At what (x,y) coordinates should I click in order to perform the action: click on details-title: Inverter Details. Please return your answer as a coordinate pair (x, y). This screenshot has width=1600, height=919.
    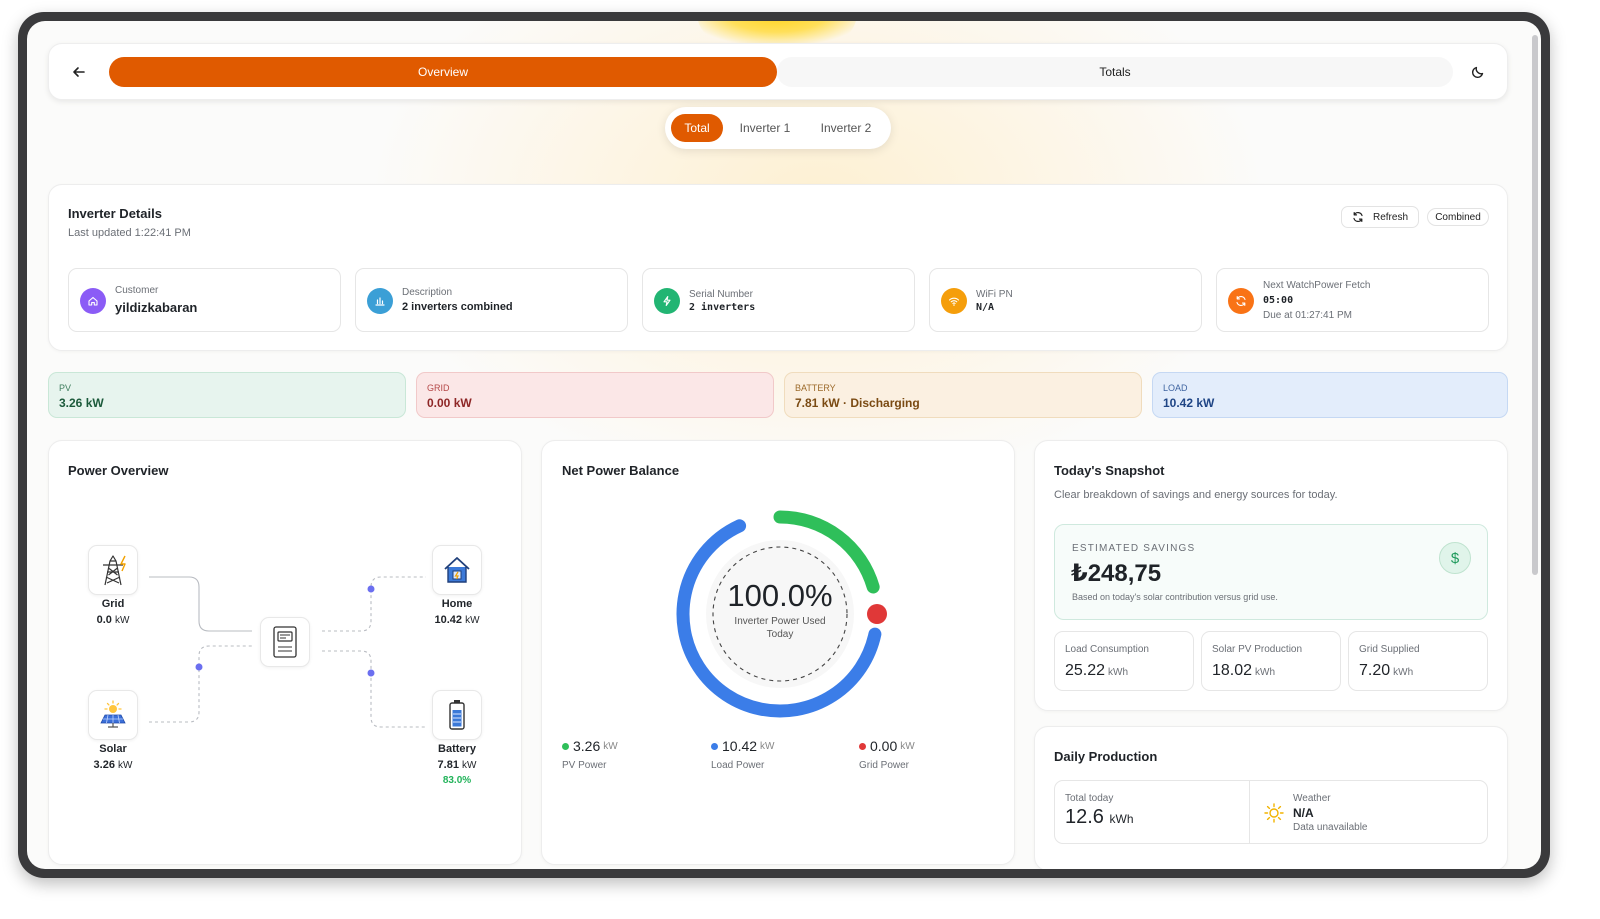
    Looking at the image, I should click on (115, 213).